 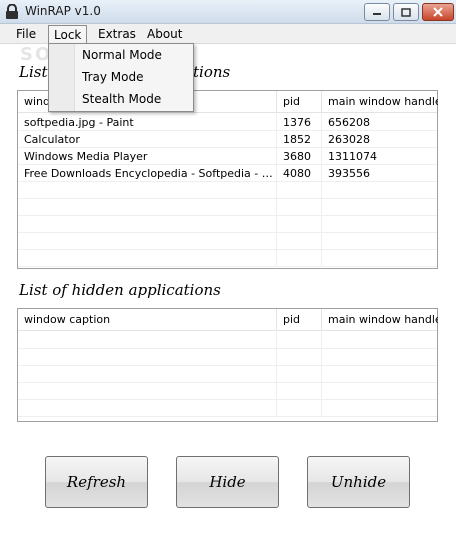 I want to click on menu-file: File, so click(x=26, y=34).